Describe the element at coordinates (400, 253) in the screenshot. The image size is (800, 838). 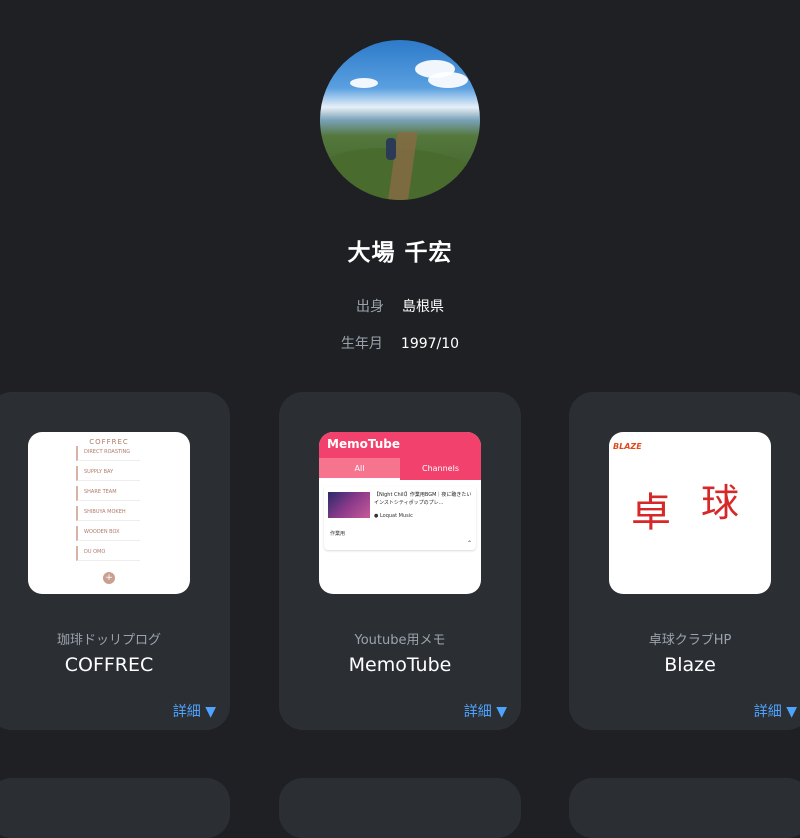
I see `profile-name: 大場 千宏` at that location.